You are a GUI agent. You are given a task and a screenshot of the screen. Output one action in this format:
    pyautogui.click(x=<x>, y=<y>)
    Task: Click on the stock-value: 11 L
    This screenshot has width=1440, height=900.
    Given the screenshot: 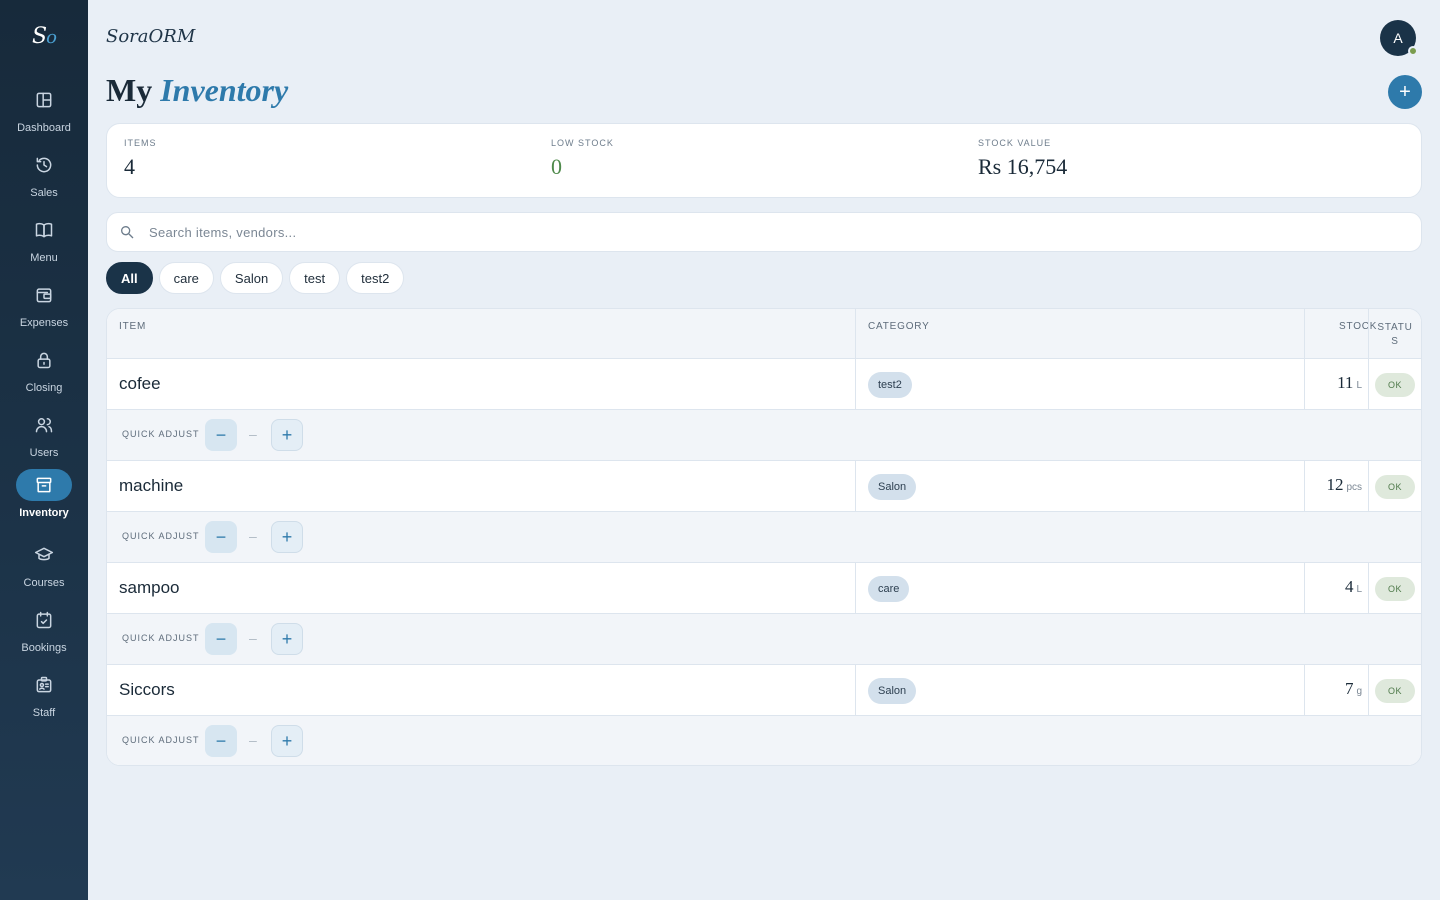 What is the action you would take?
    pyautogui.click(x=1349, y=383)
    